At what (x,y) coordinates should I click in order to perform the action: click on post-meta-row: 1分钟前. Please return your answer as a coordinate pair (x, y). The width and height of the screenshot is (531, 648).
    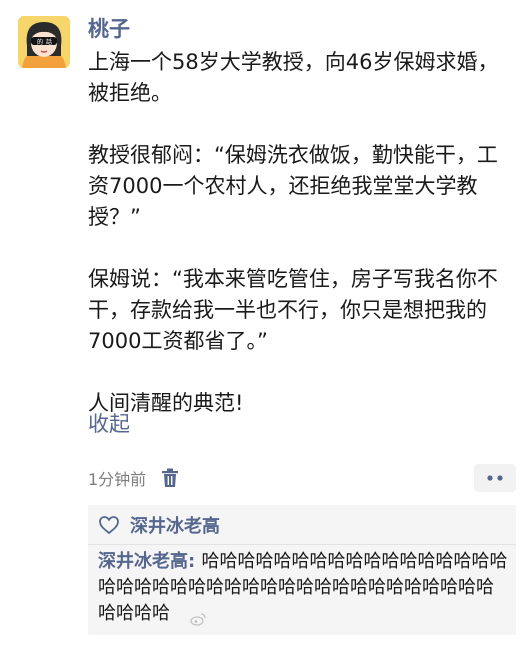
    Looking at the image, I should click on (134, 478).